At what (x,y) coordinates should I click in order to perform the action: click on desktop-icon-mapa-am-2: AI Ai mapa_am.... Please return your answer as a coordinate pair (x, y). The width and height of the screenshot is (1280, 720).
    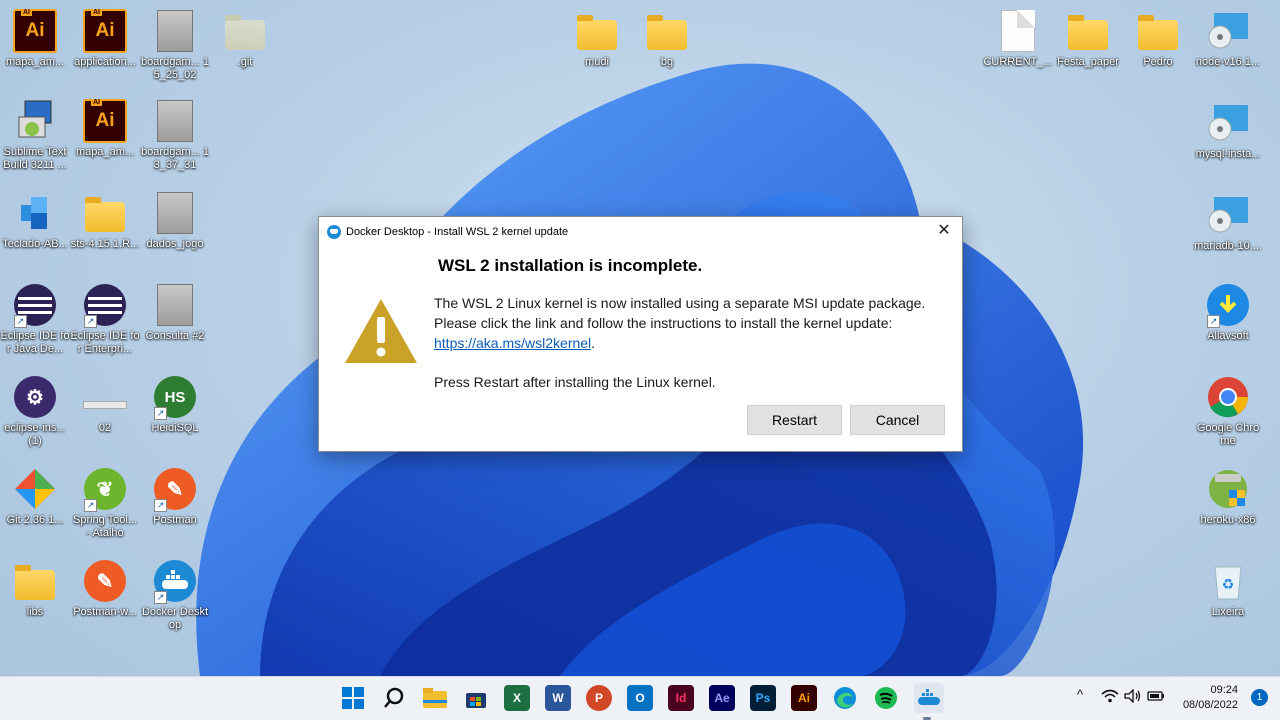
    Looking at the image, I should click on (105, 128).